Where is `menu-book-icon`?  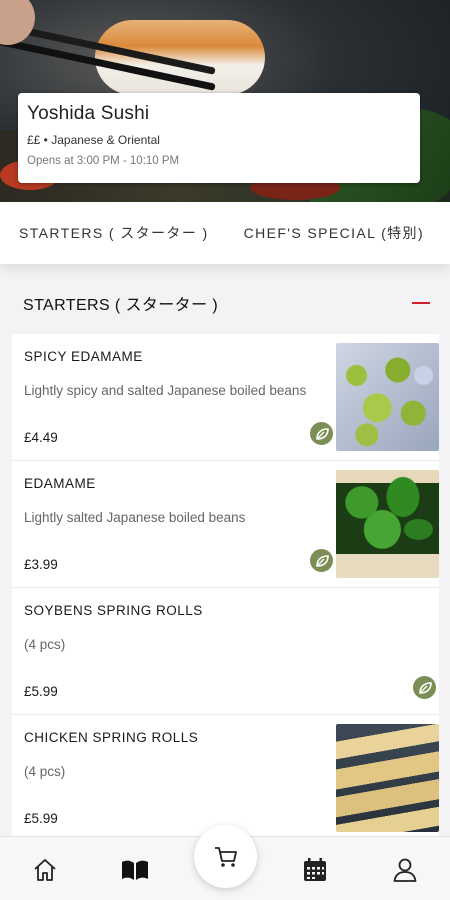
menu-book-icon is located at coordinates (135, 870).